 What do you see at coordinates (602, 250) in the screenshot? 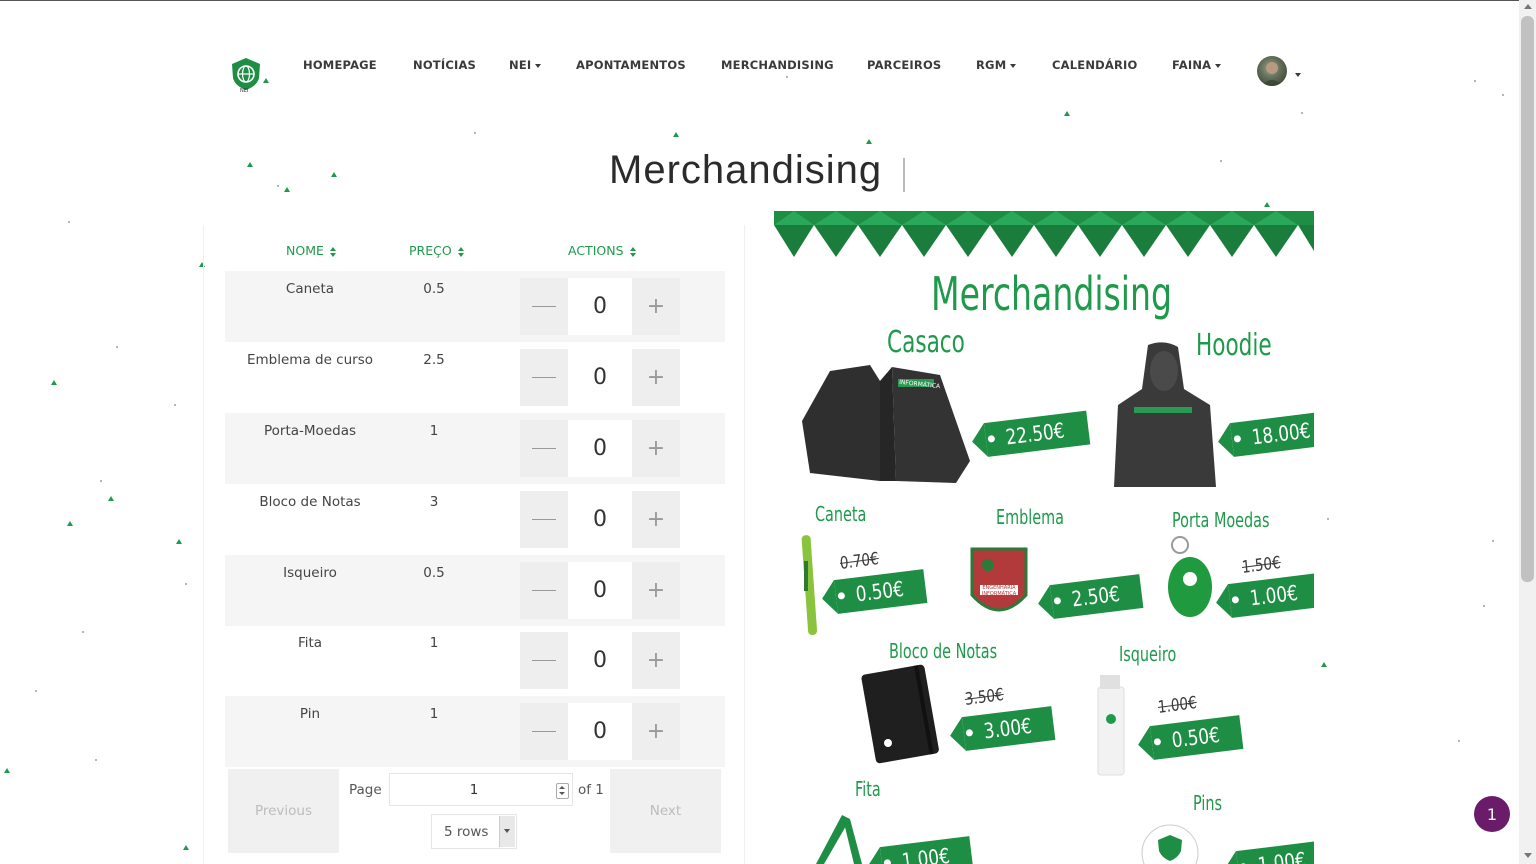
I see `header-actions: ACTIONS` at bounding box center [602, 250].